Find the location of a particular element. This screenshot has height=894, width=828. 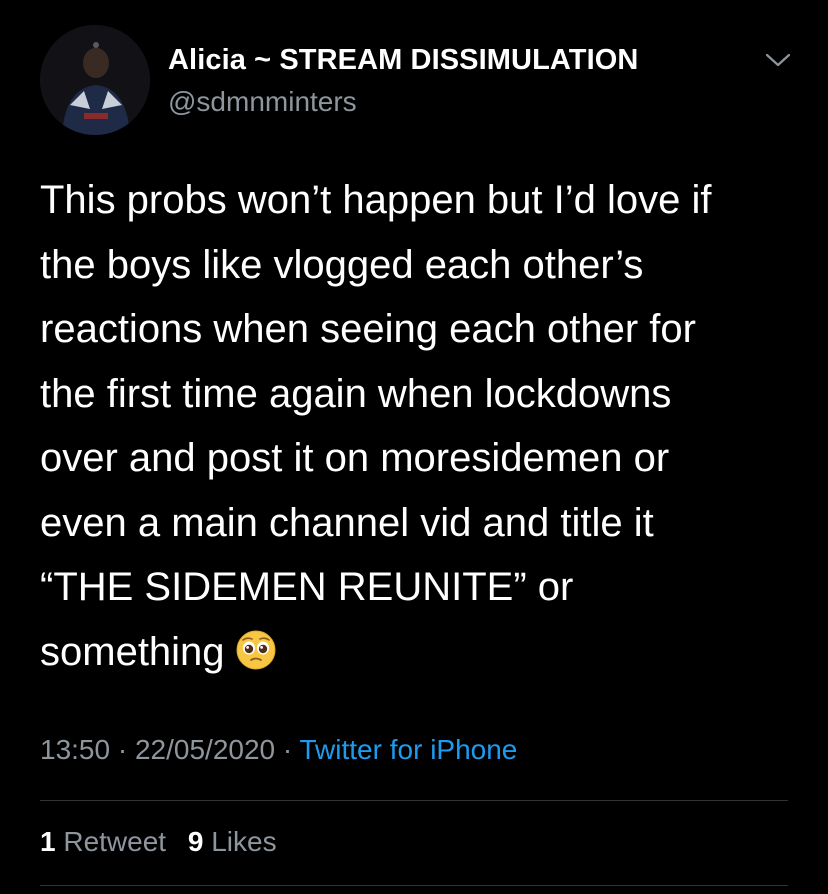

tweet-stats: 1 Retweet 9 Likes is located at coordinates (165, 842).